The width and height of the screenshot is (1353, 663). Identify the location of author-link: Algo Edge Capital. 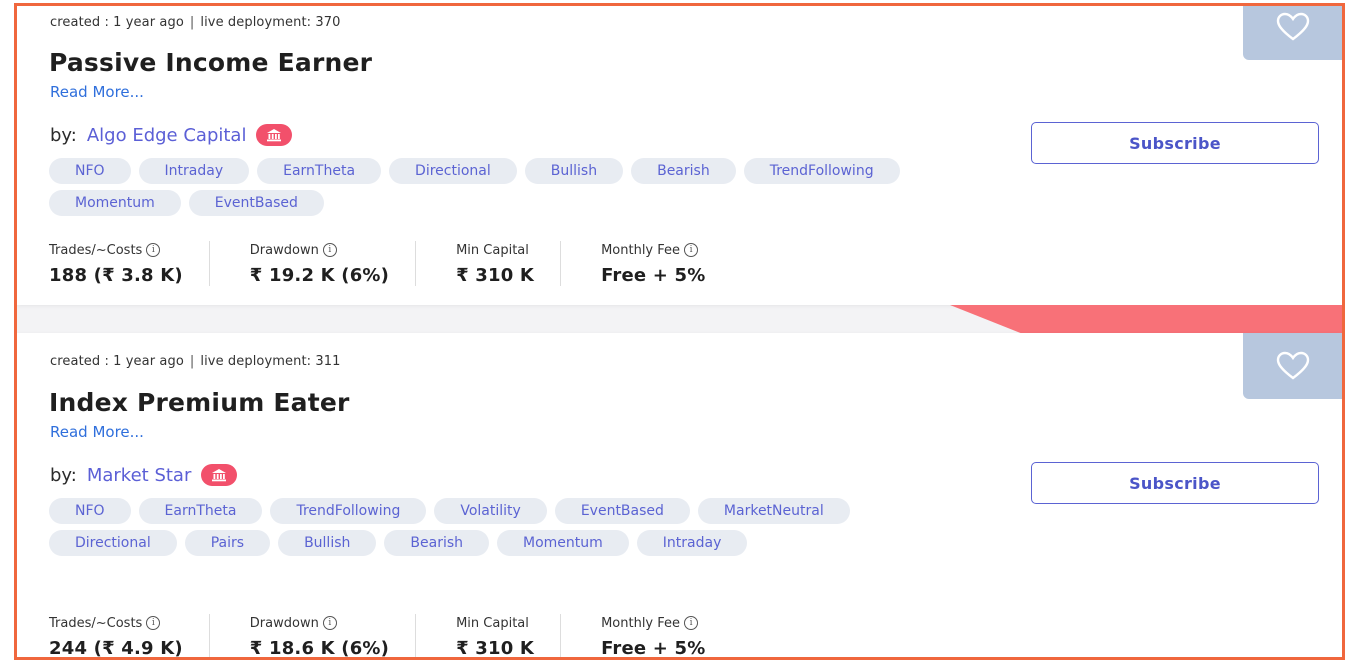
(167, 135).